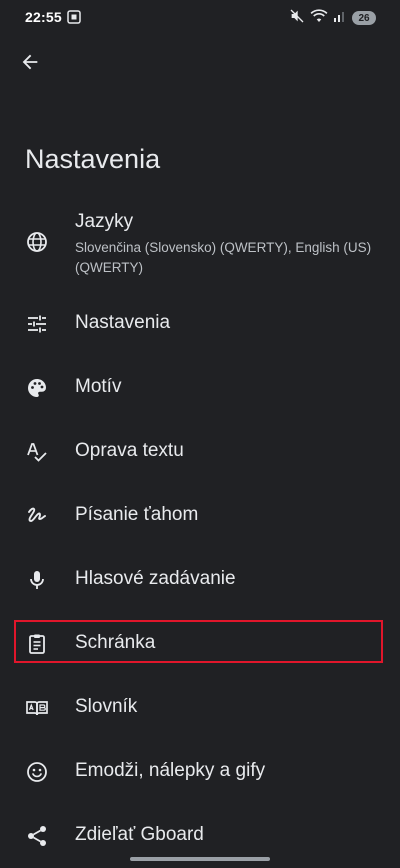  What do you see at coordinates (106, 706) in the screenshot?
I see `settings-item-label: Slovník` at bounding box center [106, 706].